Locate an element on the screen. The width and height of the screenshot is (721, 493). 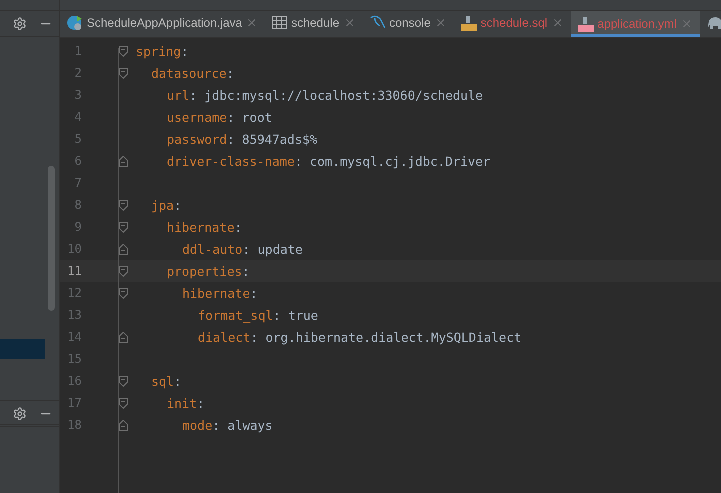
yaml-value: 85947ads$% is located at coordinates (279, 139).